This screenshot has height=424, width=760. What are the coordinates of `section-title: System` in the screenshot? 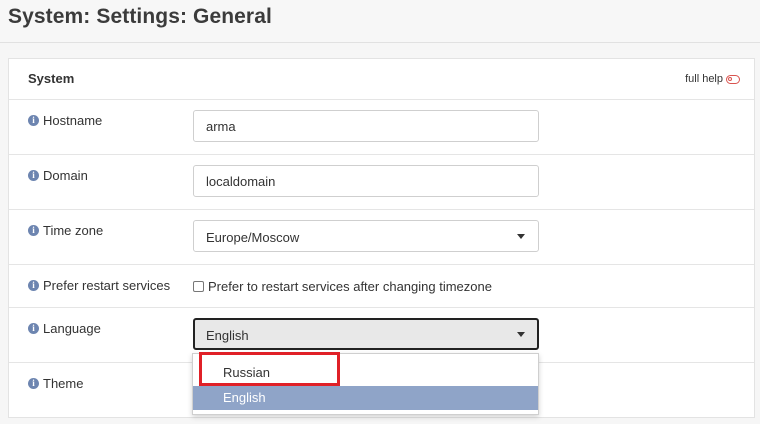 It's located at (51, 78).